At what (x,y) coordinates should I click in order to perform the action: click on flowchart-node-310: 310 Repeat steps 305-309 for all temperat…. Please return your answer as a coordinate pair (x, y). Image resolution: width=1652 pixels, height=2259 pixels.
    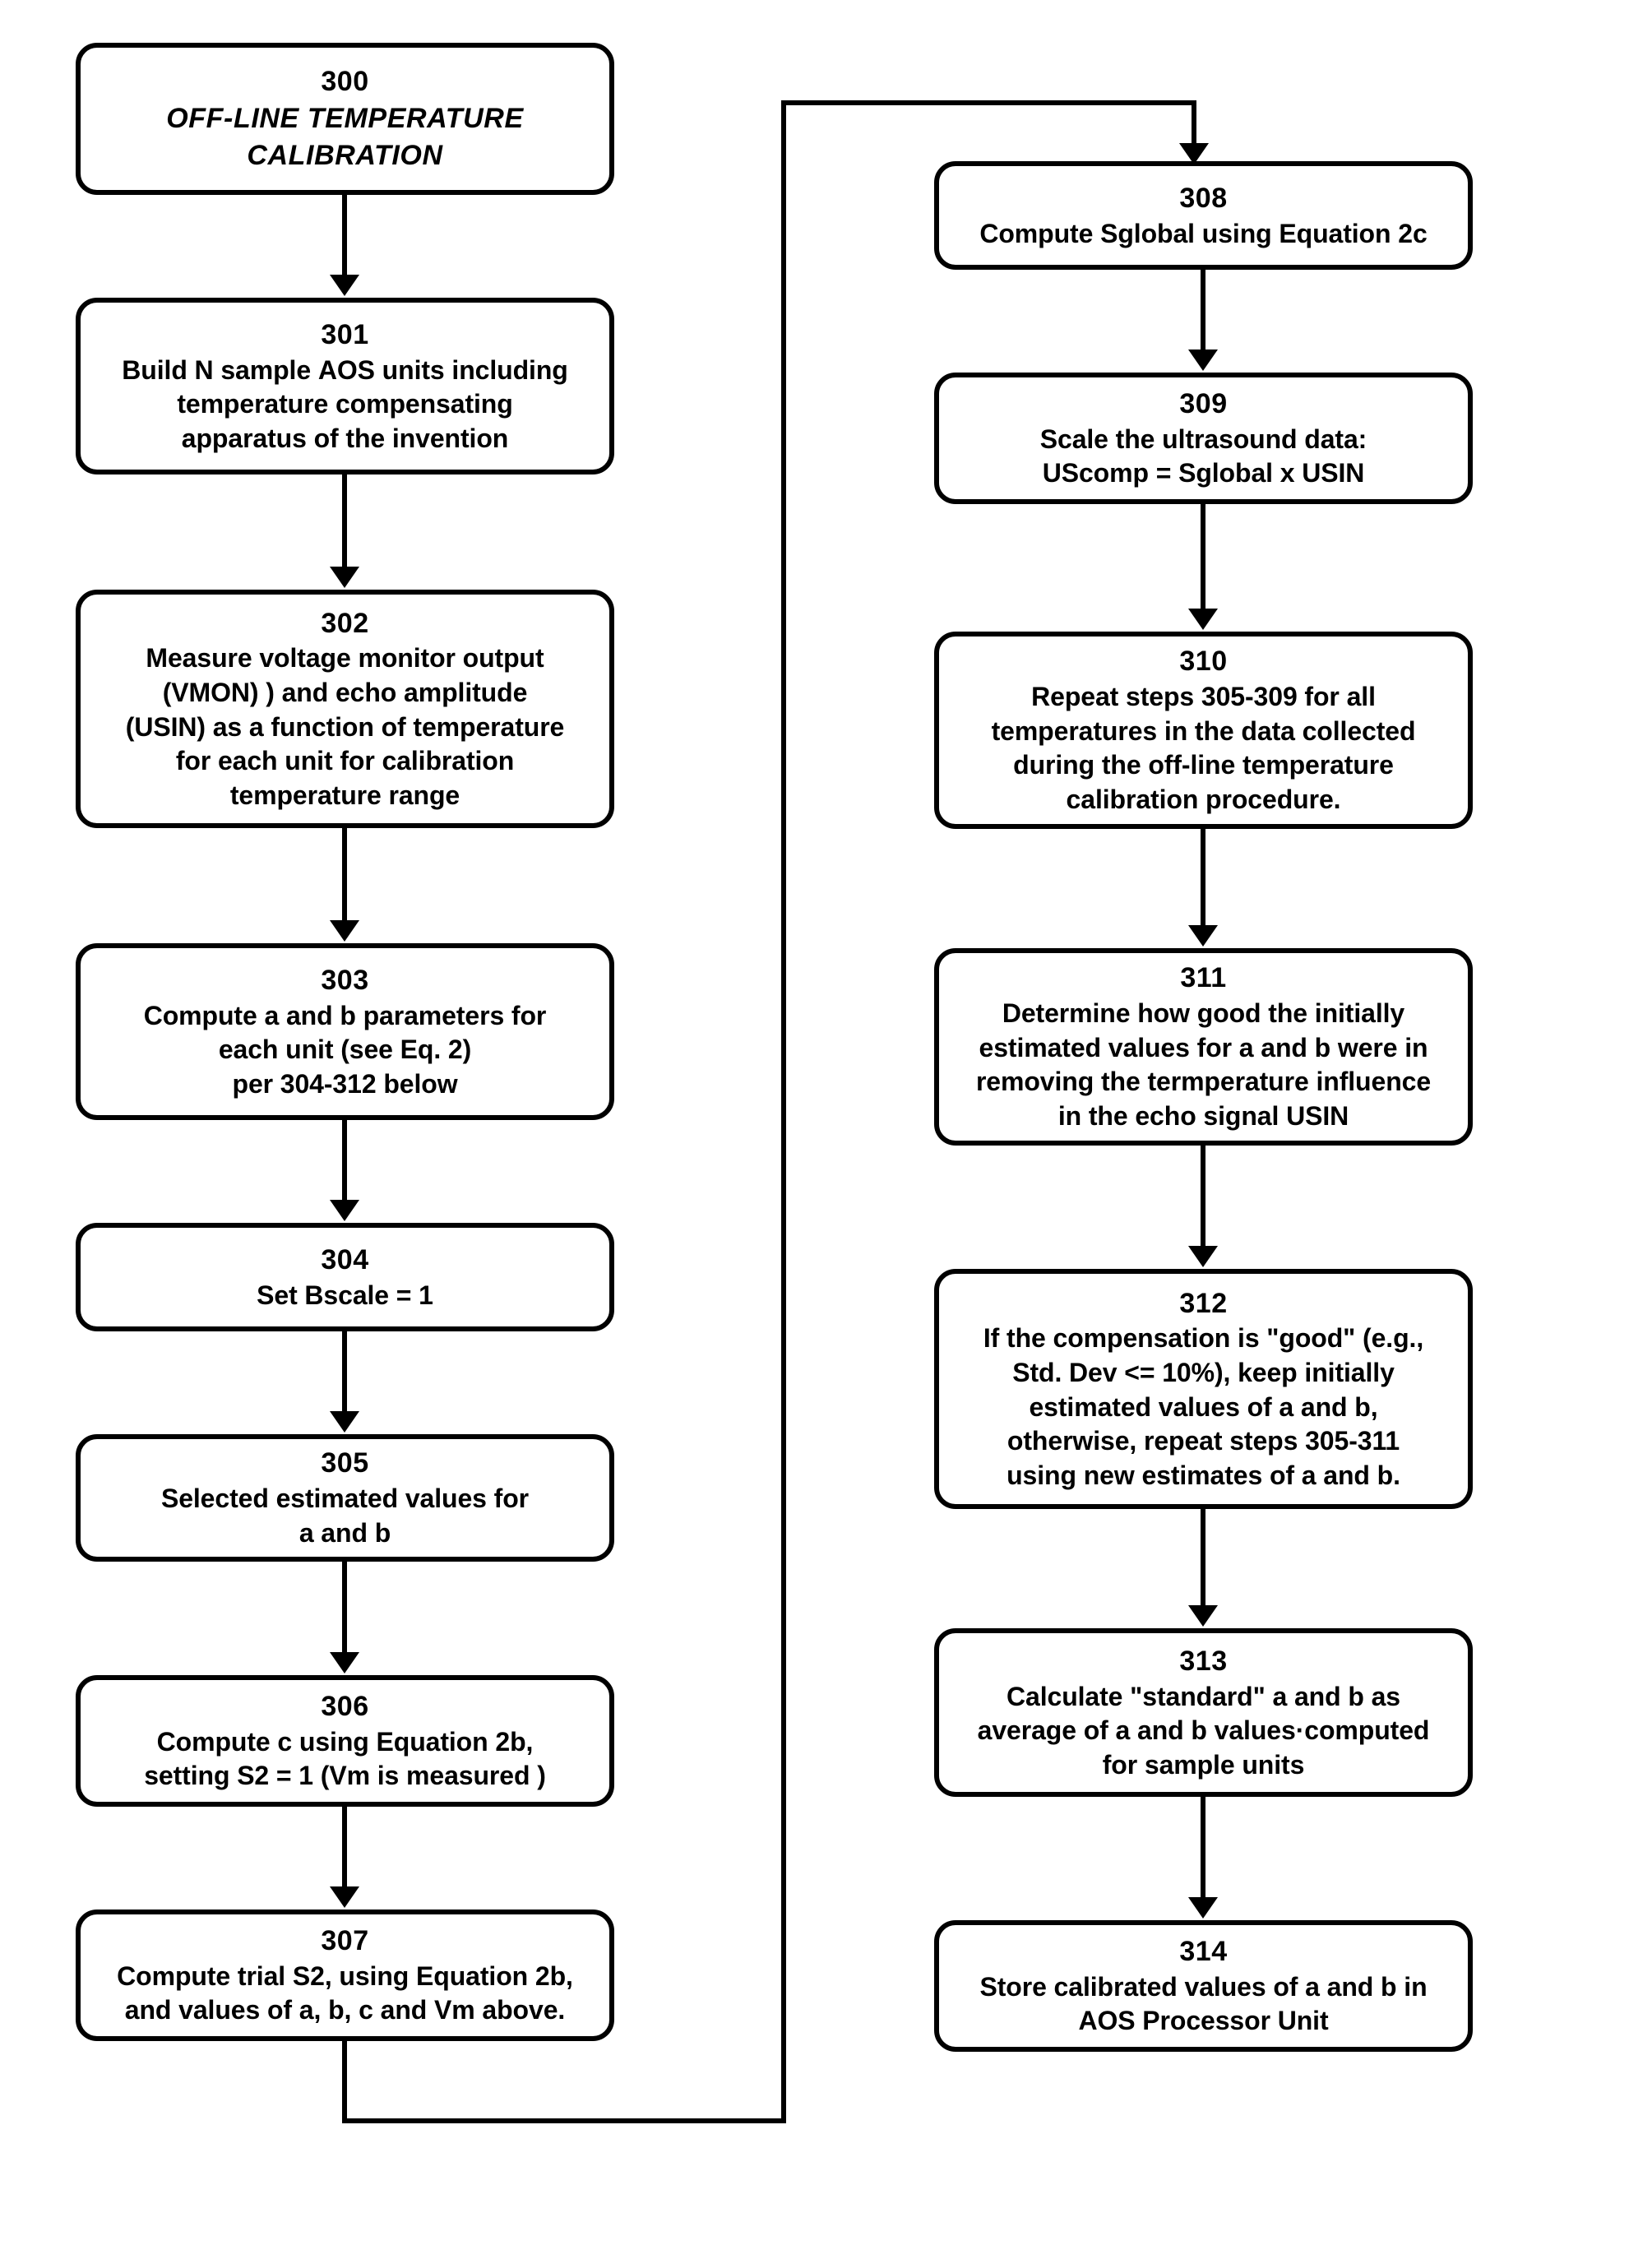
    Looking at the image, I should click on (1203, 730).